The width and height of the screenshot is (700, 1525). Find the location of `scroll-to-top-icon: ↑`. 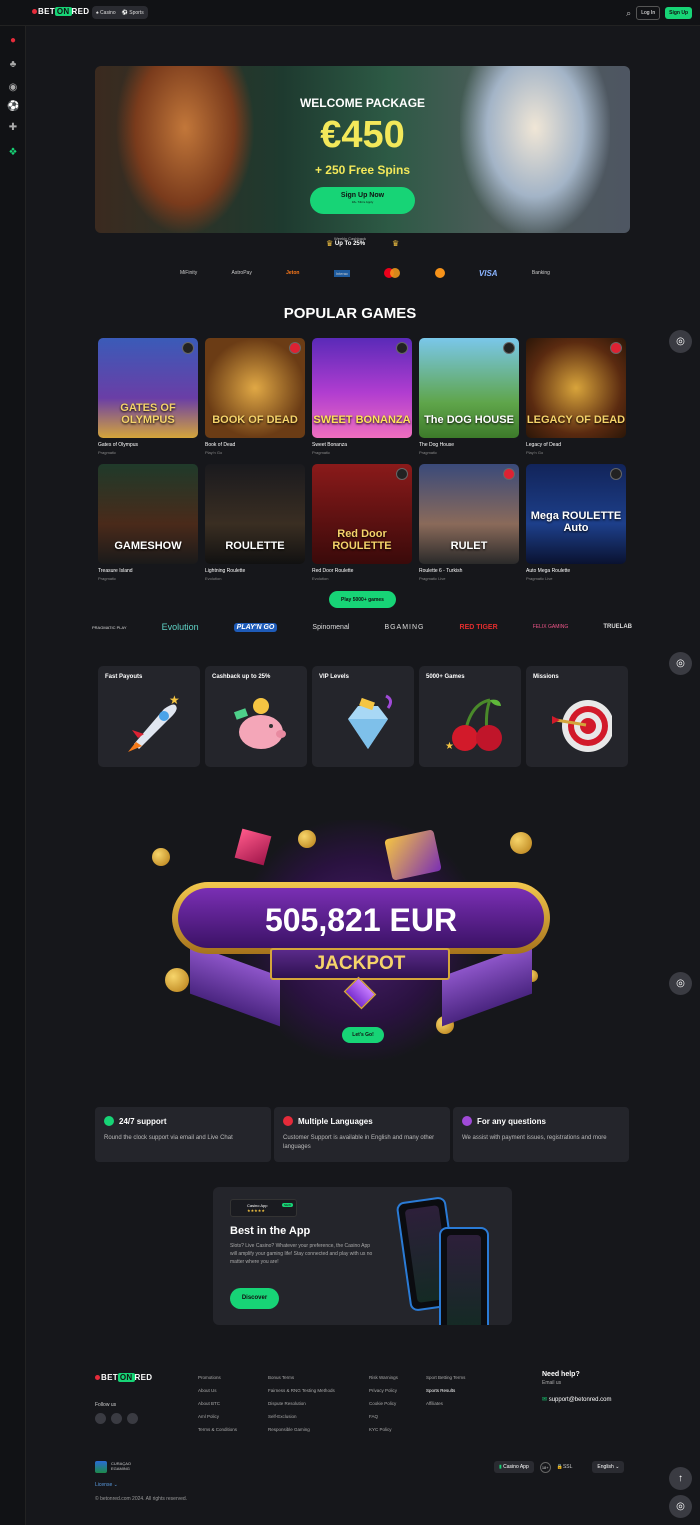

scroll-to-top-icon: ↑ is located at coordinates (680, 1478).